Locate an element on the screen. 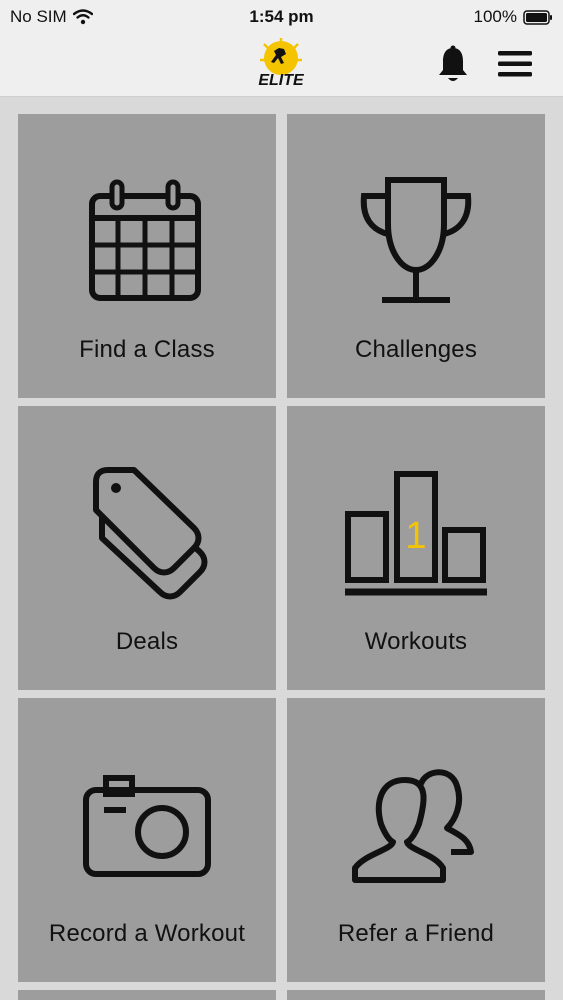 The image size is (563, 1000). tile-label: Refer a Friend is located at coordinates (416, 933).